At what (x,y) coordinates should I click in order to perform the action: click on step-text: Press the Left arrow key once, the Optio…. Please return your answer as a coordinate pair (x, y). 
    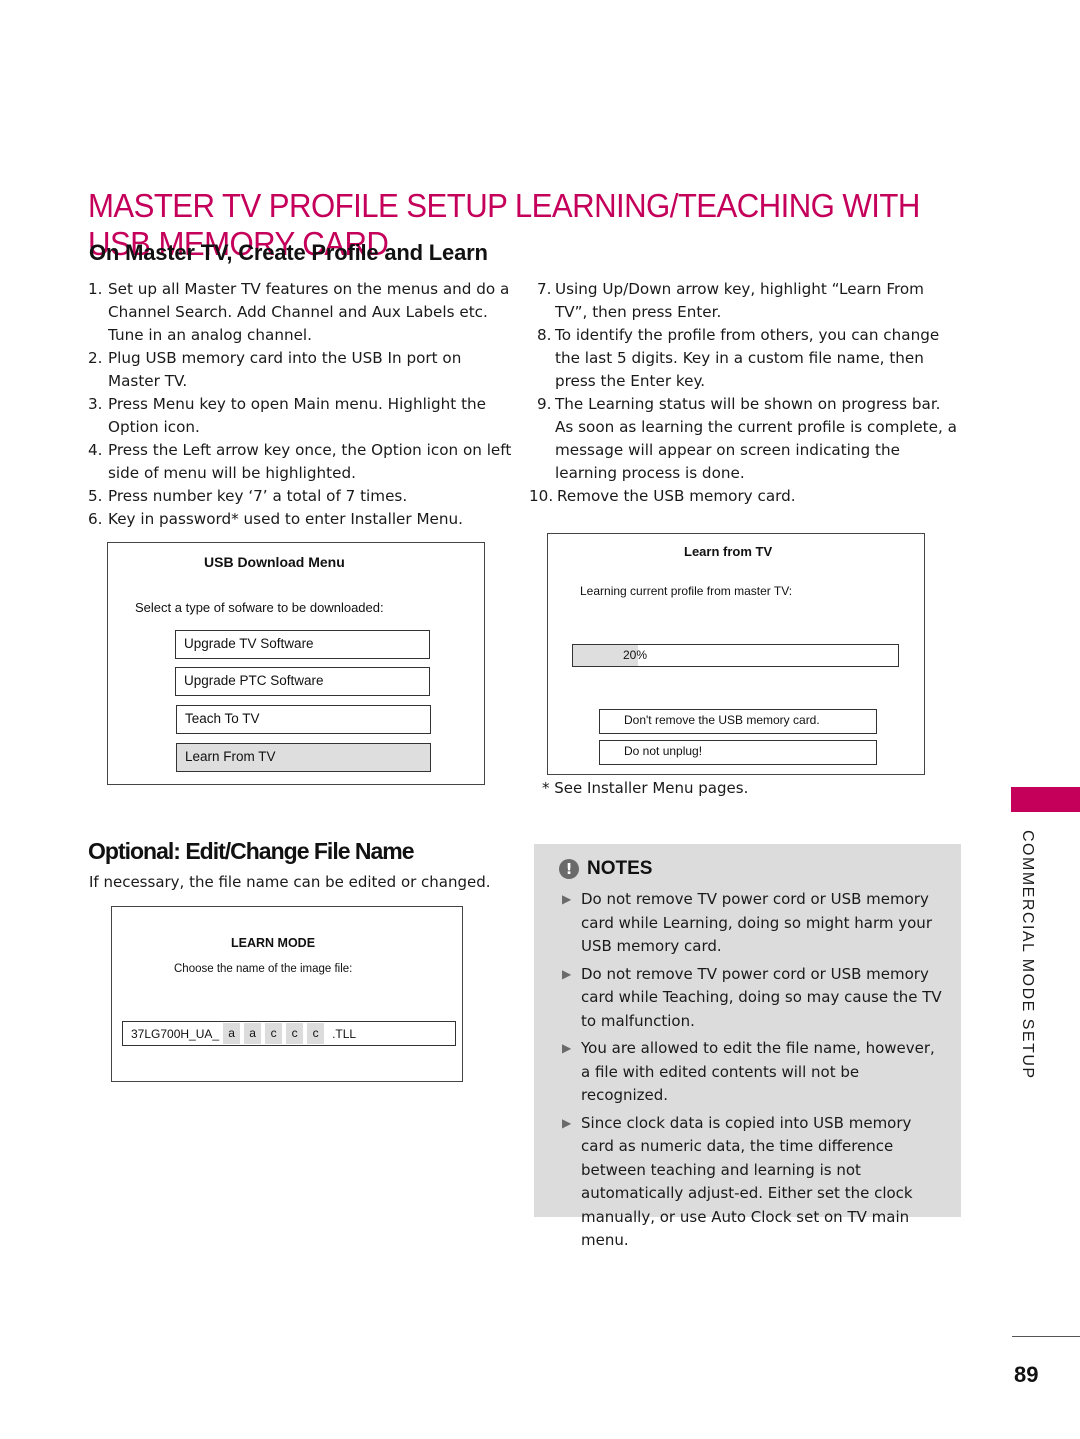
    Looking at the image, I should click on (310, 461).